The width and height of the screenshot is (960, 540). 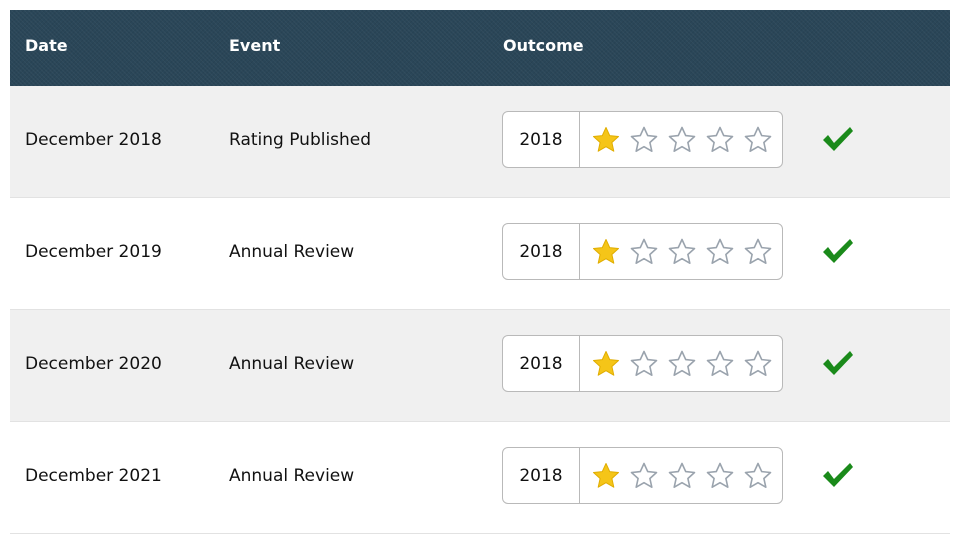 What do you see at coordinates (255, 45) in the screenshot?
I see `column-header-event: Event` at bounding box center [255, 45].